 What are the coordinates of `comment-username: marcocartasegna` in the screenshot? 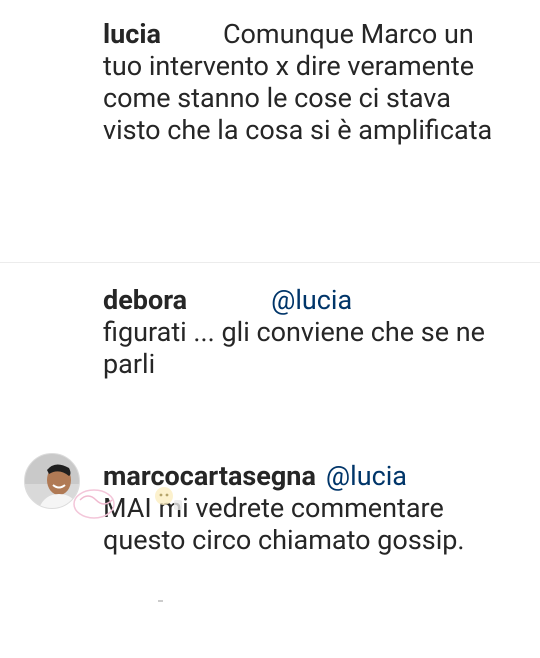 It's located at (209, 476).